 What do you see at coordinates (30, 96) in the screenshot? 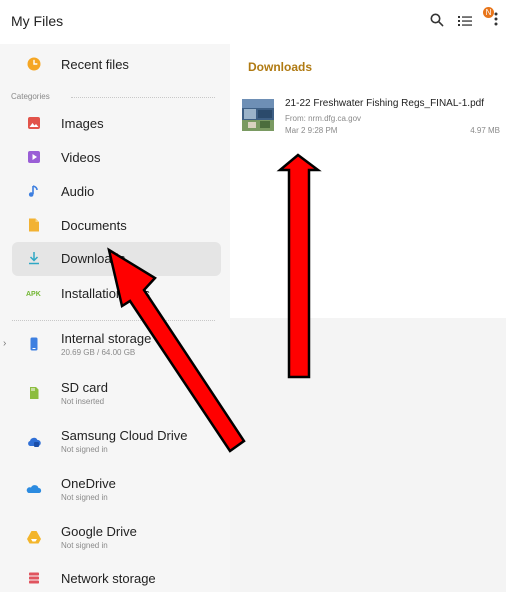
I see `categories-heading: Categories` at bounding box center [30, 96].